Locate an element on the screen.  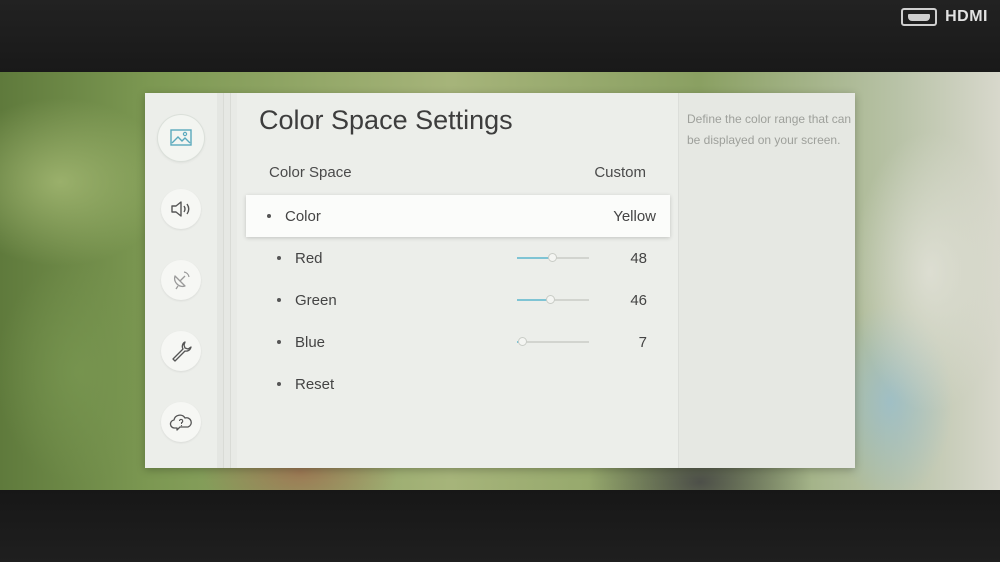
green-slider-knob is located at coordinates (551, 299).